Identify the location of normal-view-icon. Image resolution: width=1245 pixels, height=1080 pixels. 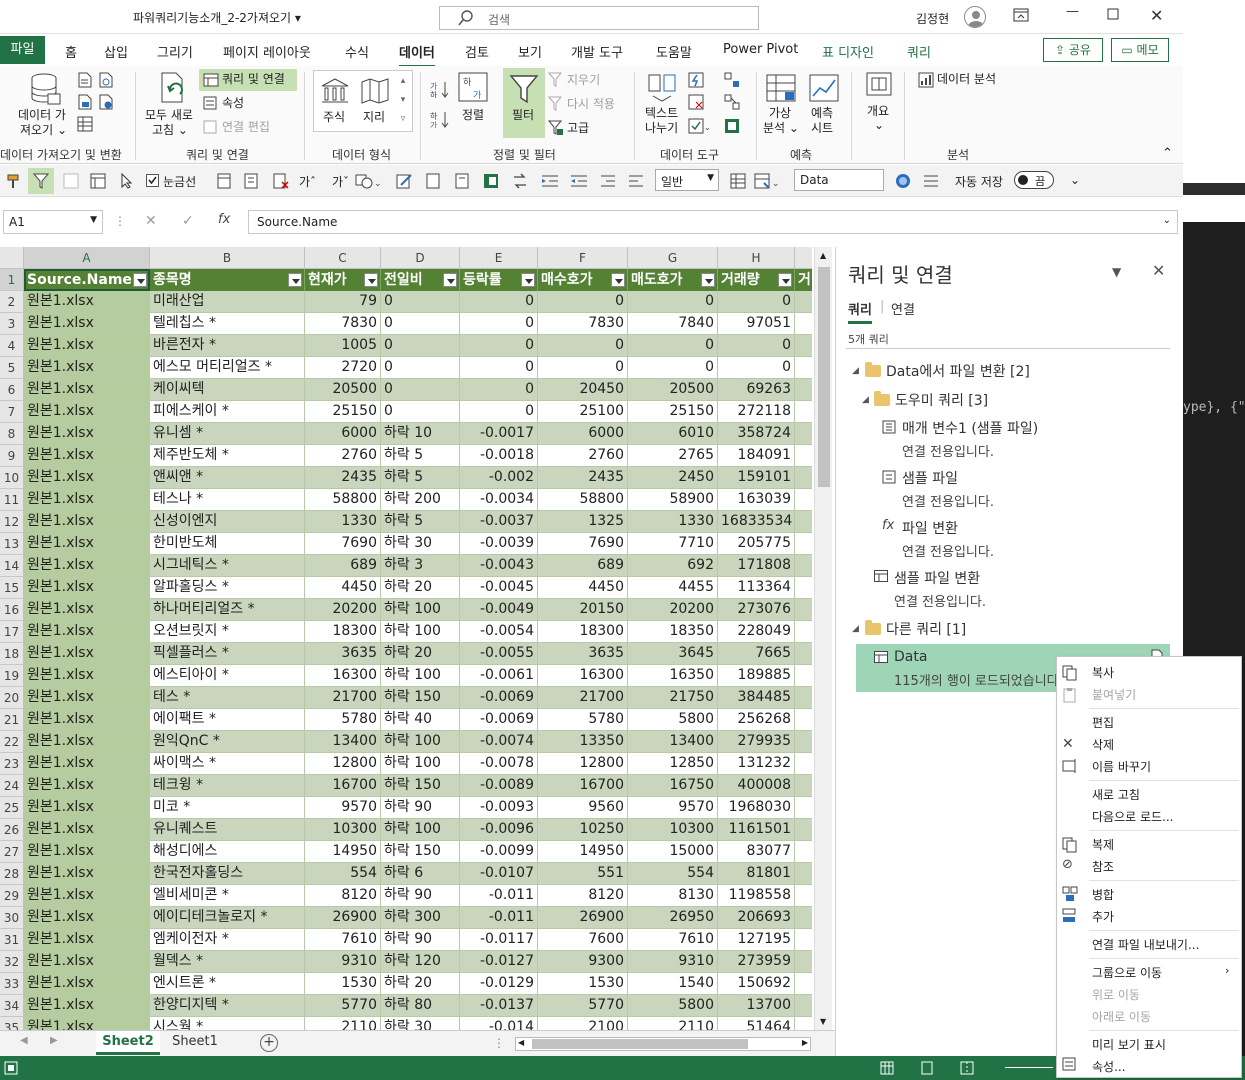
(887, 1068).